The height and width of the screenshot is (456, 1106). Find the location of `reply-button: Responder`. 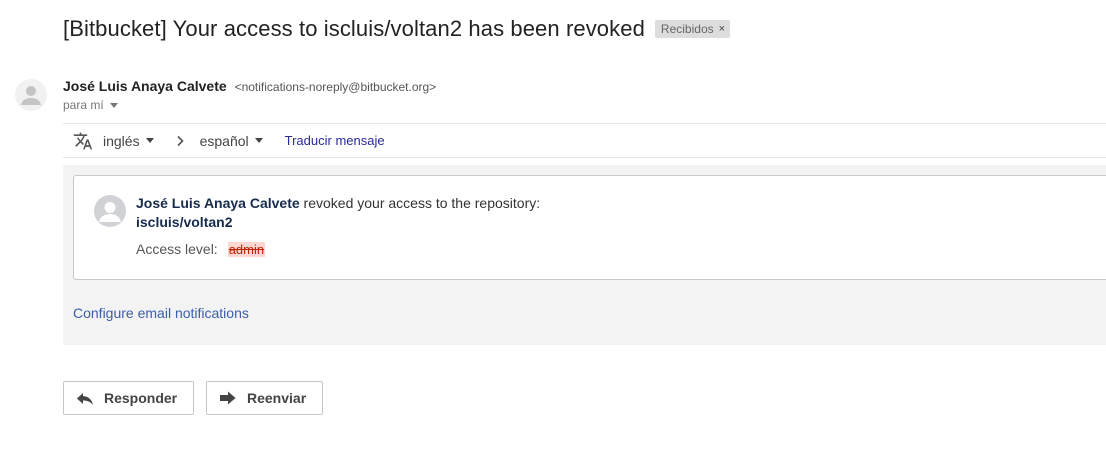

reply-button: Responder is located at coordinates (128, 398).